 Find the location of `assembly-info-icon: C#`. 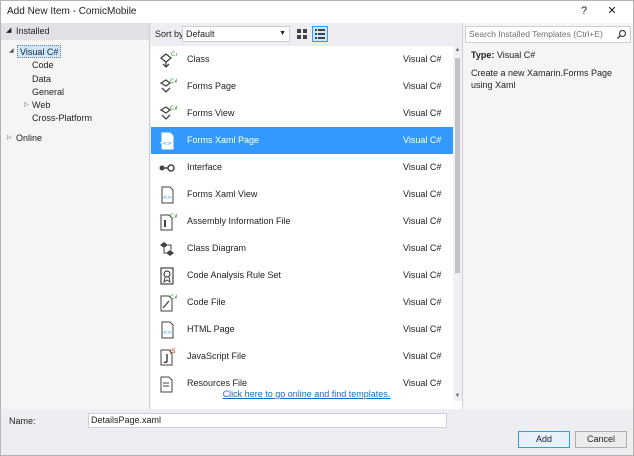

assembly-info-icon: C# is located at coordinates (168, 222).